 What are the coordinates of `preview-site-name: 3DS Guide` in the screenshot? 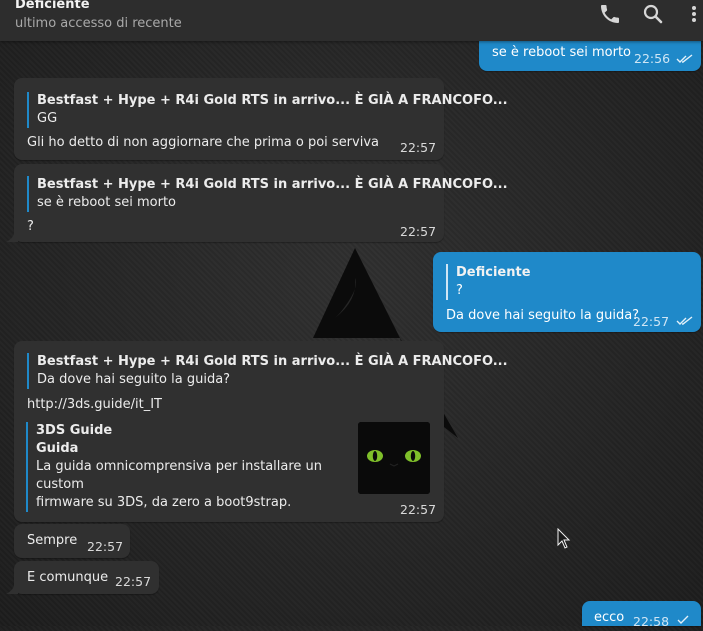 It's located at (74, 430).